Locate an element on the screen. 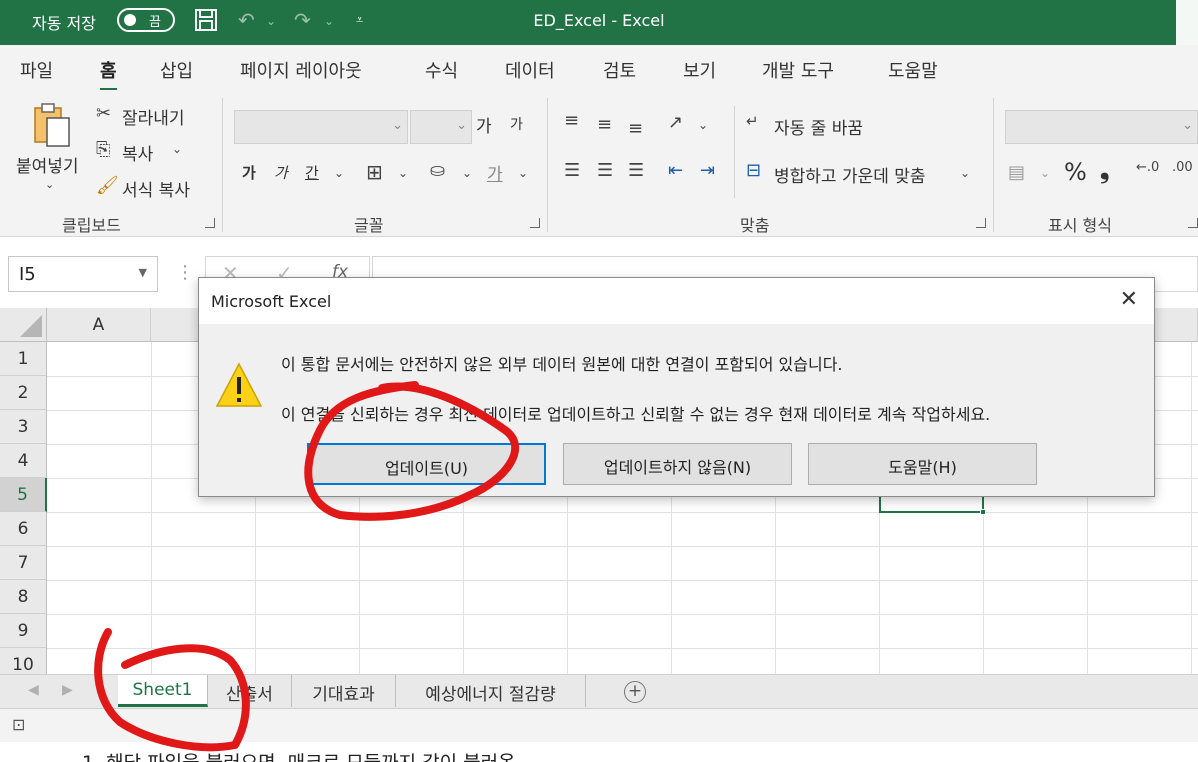 The height and width of the screenshot is (762, 1198). dialog-title-bar: Microsoft Excel ✕ is located at coordinates (676, 301).